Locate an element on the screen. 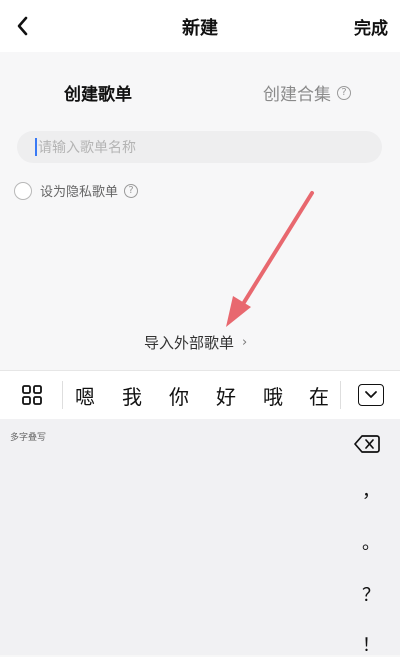 This screenshot has width=400, height=657. chevron-right-icon: › is located at coordinates (245, 342).